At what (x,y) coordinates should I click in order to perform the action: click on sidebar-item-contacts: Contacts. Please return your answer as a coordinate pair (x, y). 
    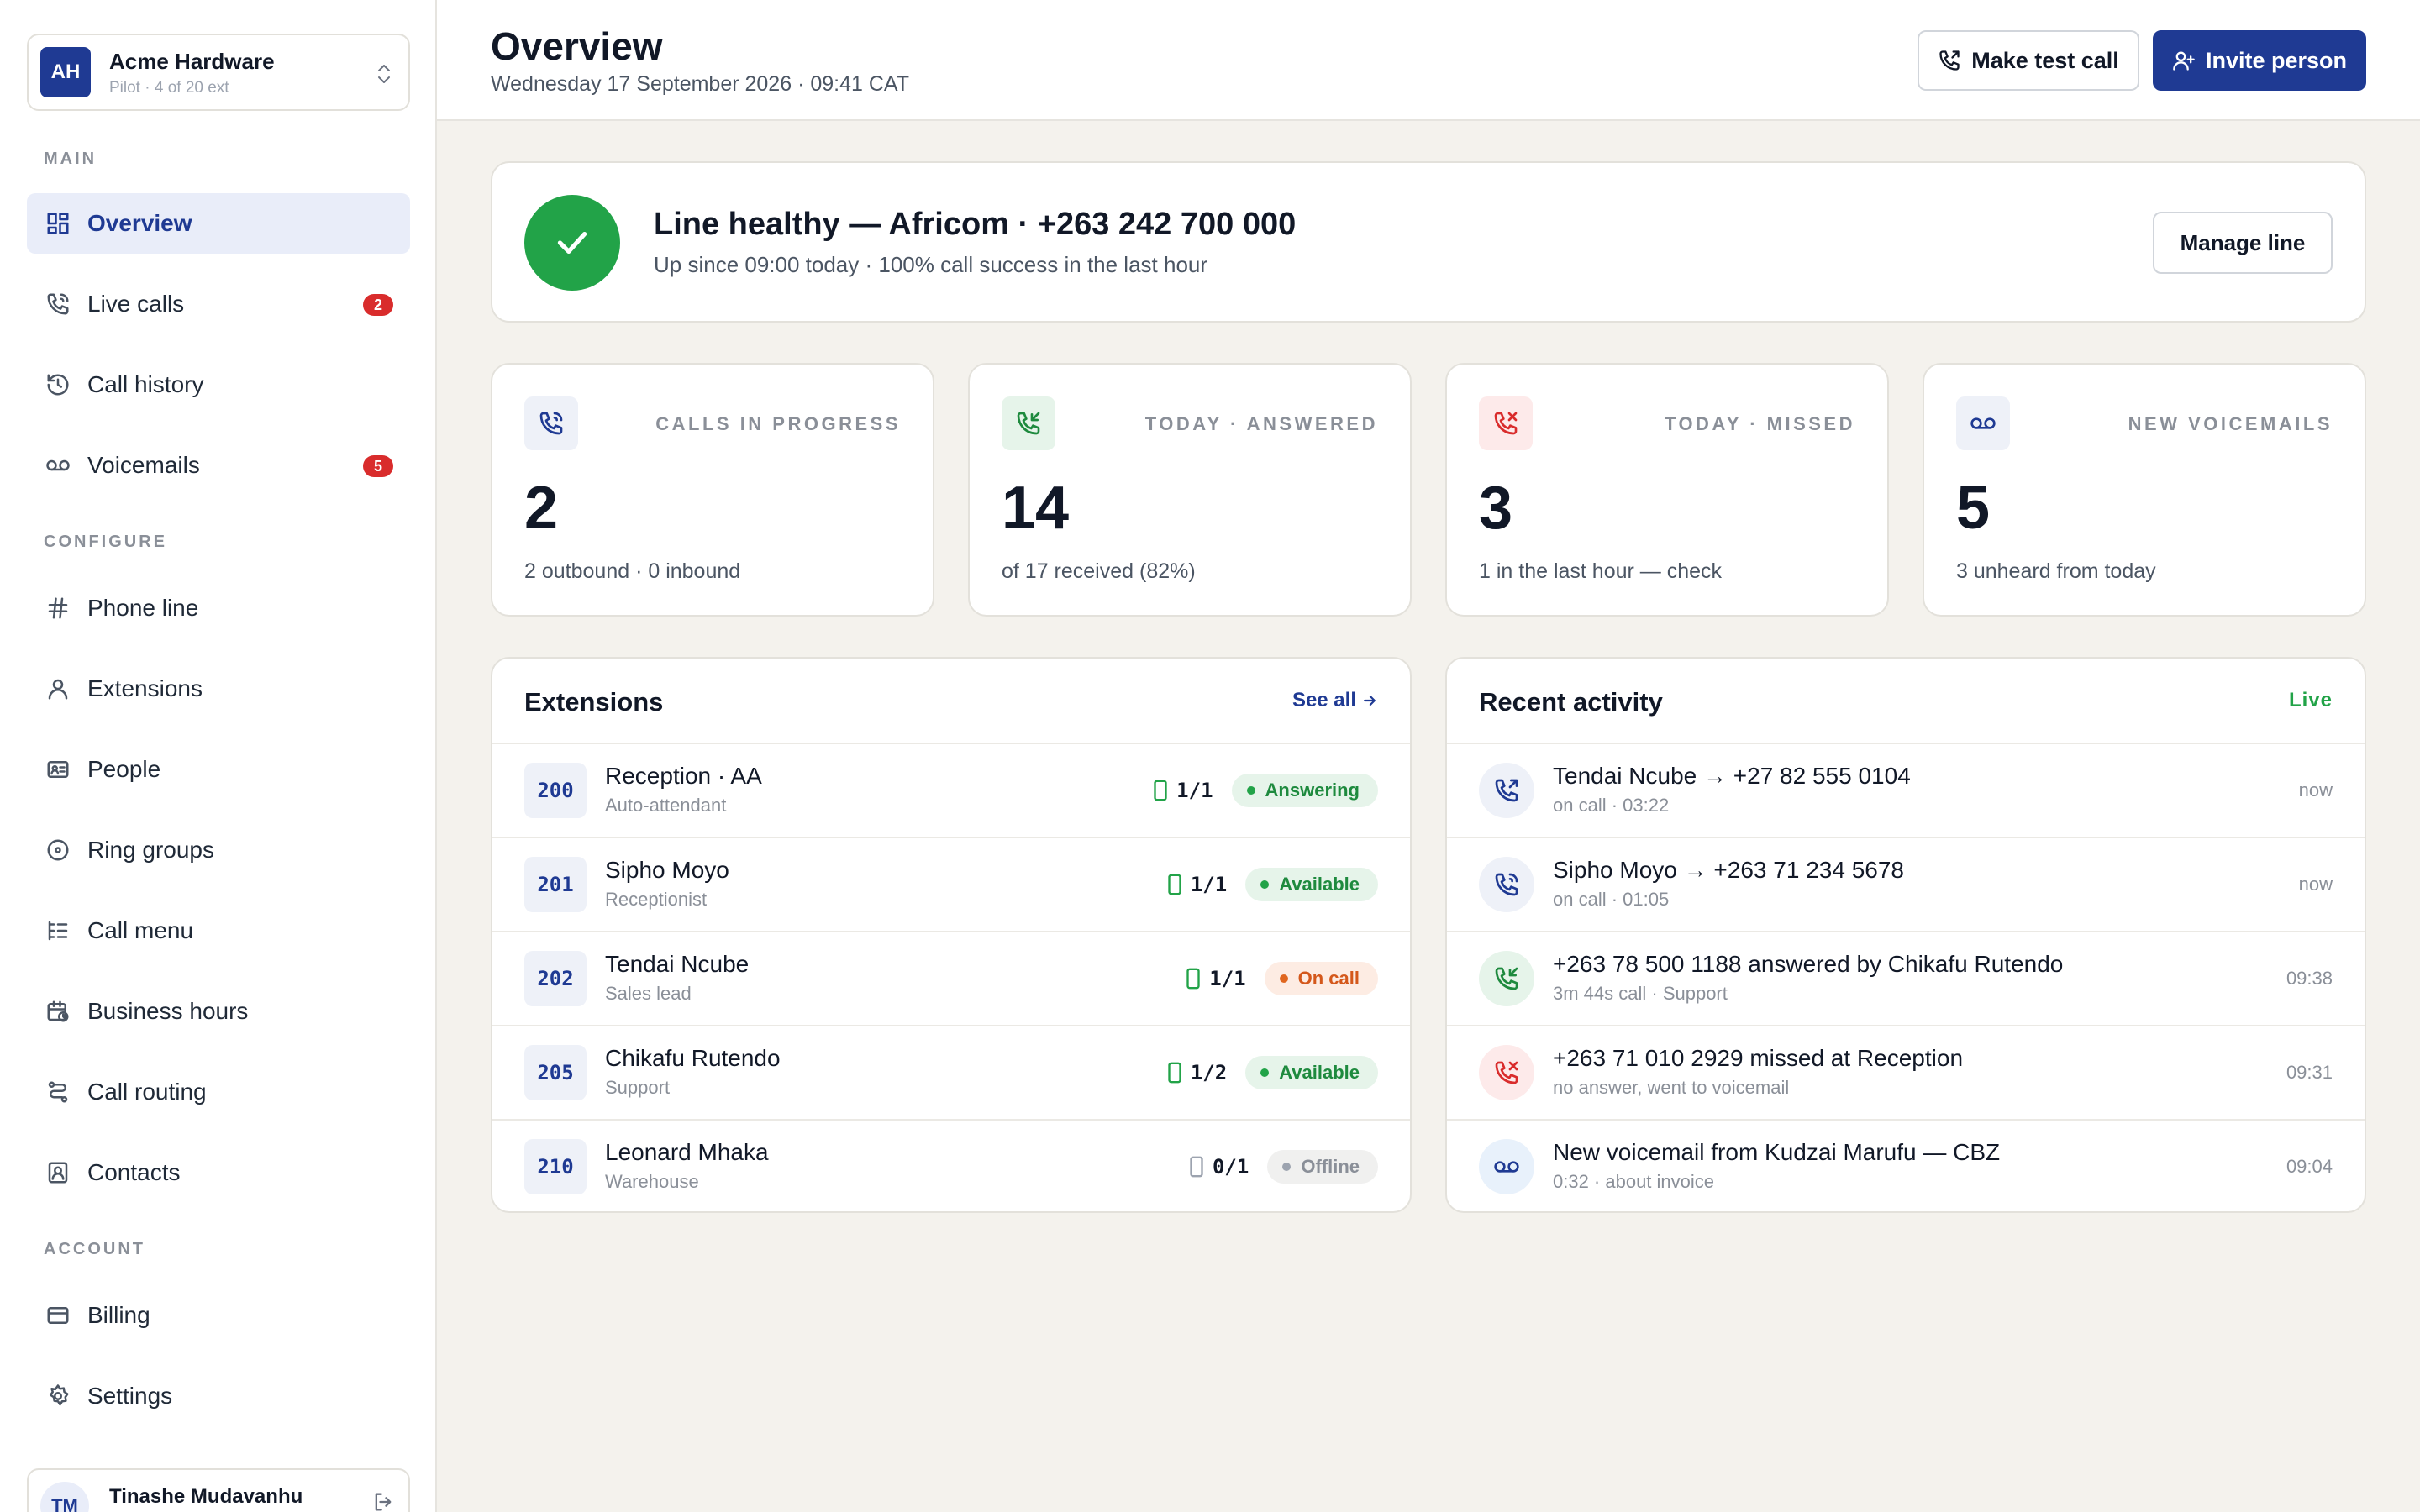
    Looking at the image, I should click on (218, 1172).